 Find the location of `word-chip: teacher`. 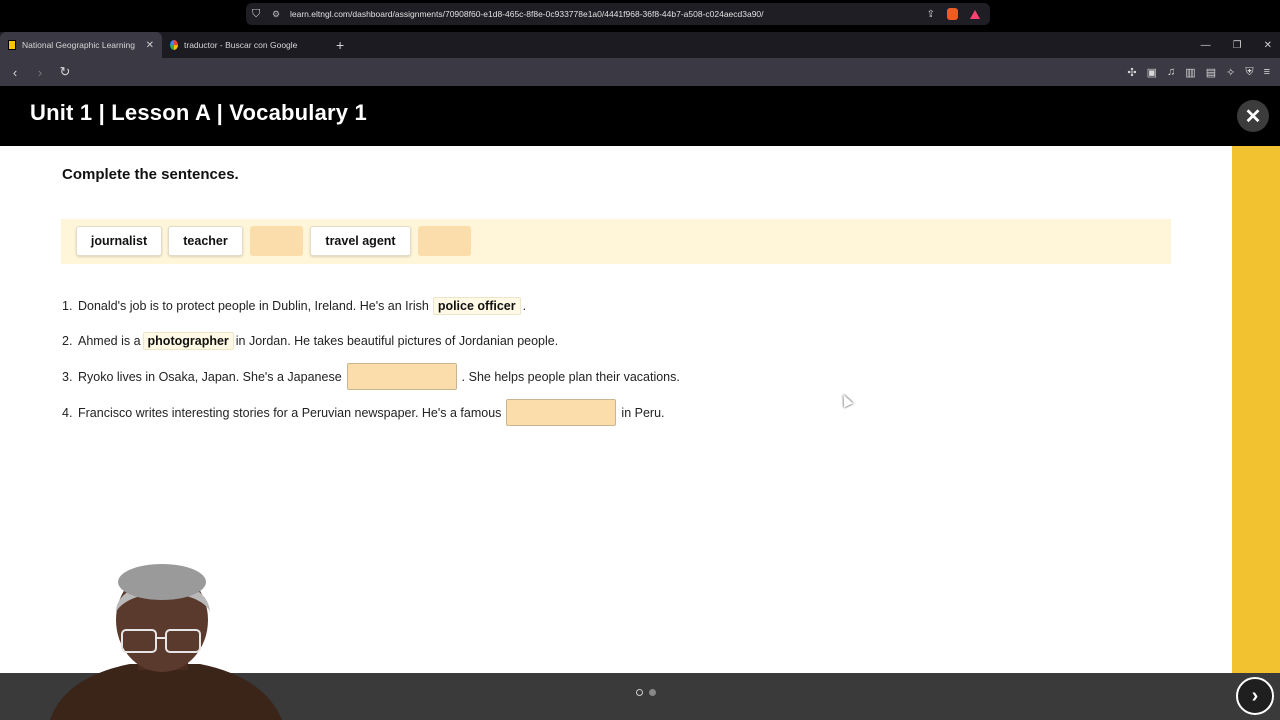

word-chip: teacher is located at coordinates (205, 241).